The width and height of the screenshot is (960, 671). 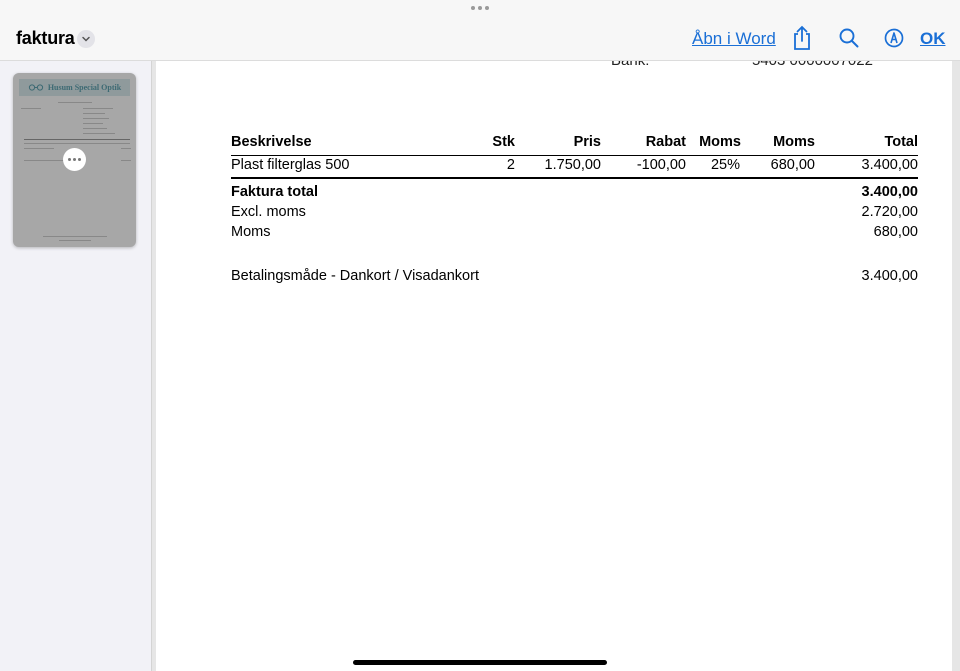 I want to click on share-button, so click(x=802, y=38).